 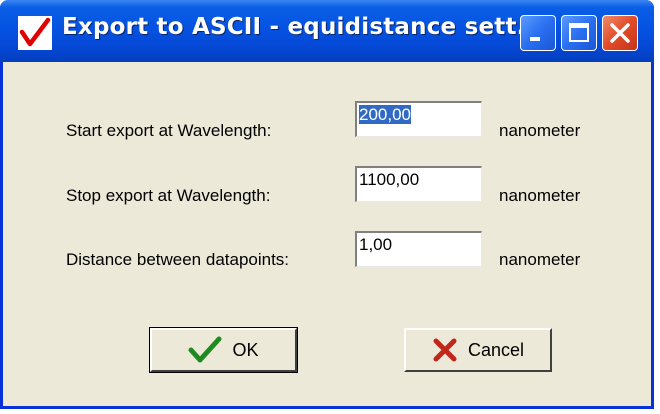 What do you see at coordinates (540, 130) in the screenshot?
I see `start-wavelength-unit: nanometer` at bounding box center [540, 130].